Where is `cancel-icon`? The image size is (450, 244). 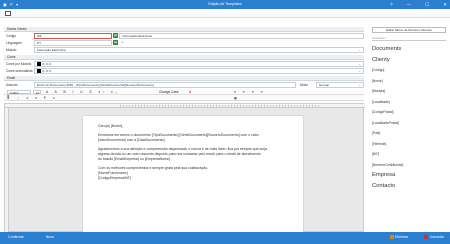 cancel-icon is located at coordinates (426, 237).